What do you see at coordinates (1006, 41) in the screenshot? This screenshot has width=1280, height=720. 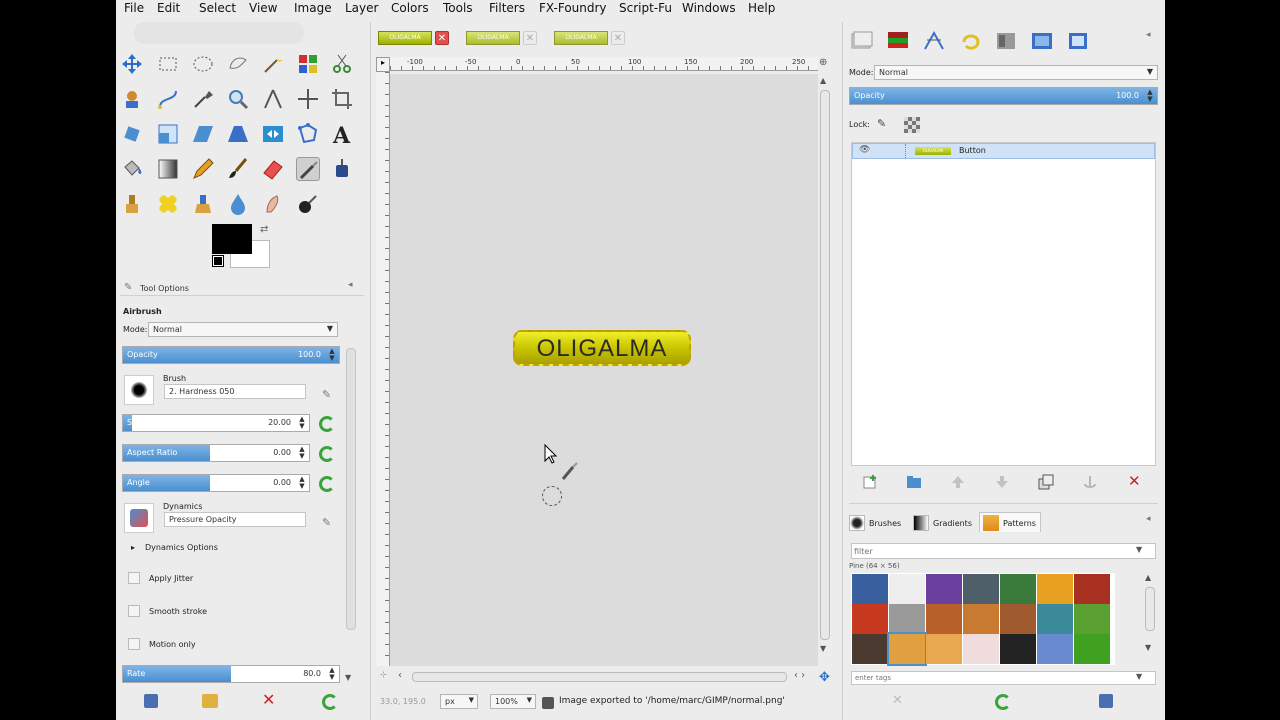 I see `colormap-dock-tab` at bounding box center [1006, 41].